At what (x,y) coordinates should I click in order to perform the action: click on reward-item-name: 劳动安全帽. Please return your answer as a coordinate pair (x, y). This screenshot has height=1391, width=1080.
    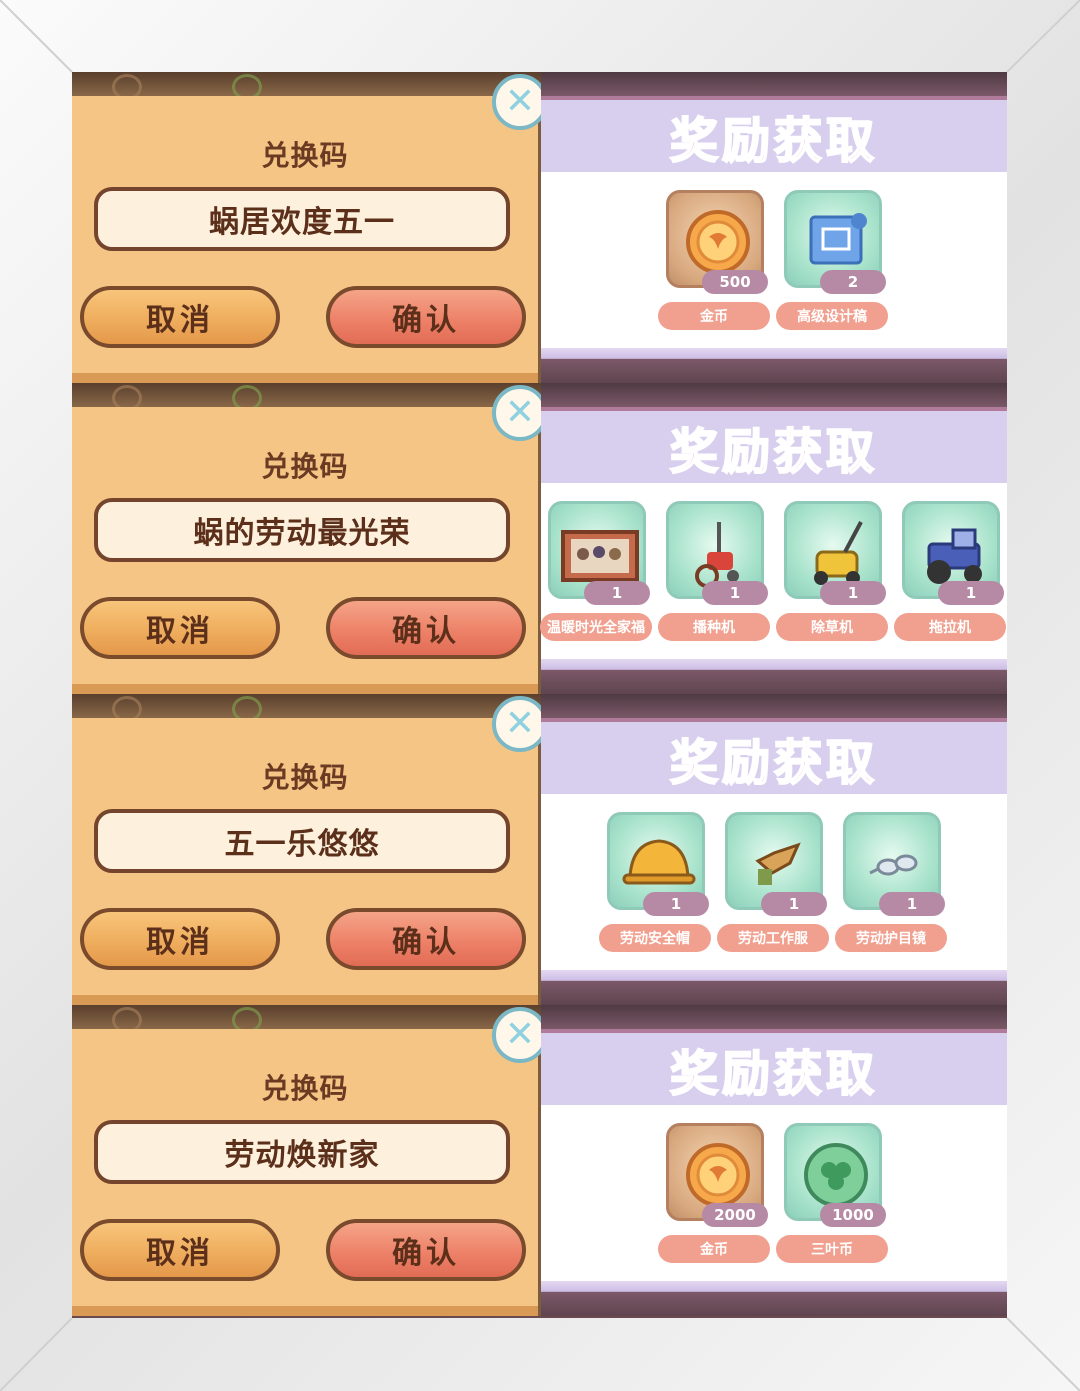
    Looking at the image, I should click on (655, 938).